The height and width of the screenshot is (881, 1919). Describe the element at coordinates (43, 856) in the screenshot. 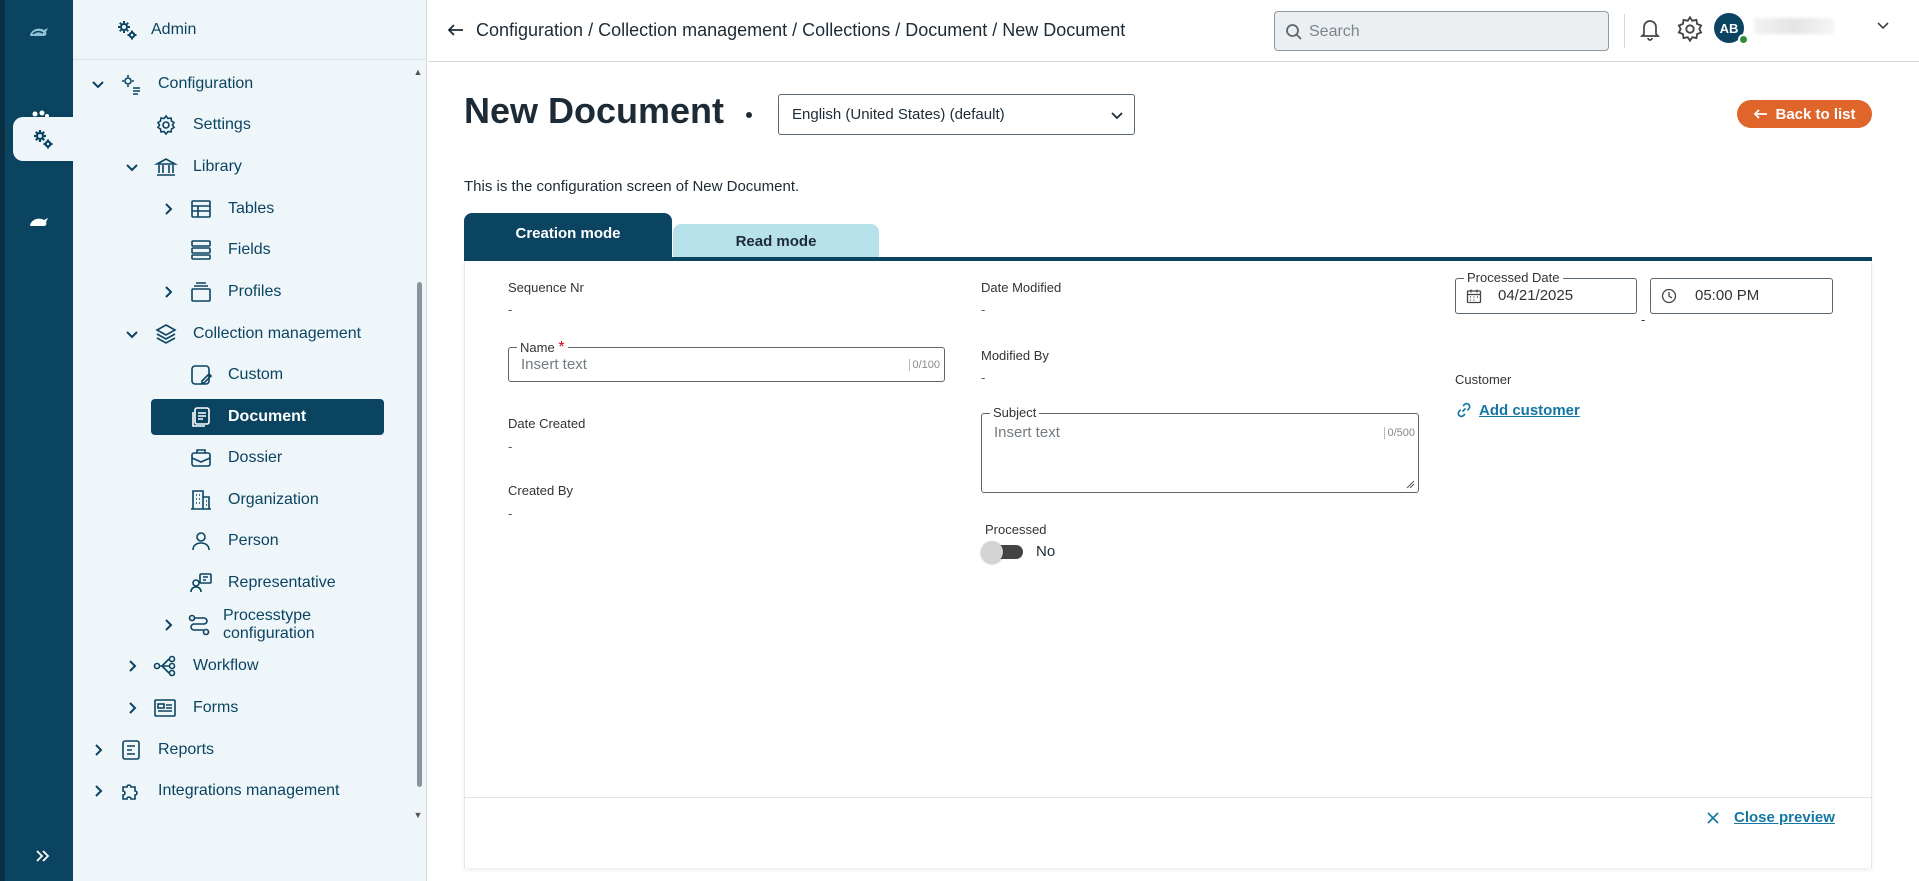

I see `expand-rail-icon` at that location.